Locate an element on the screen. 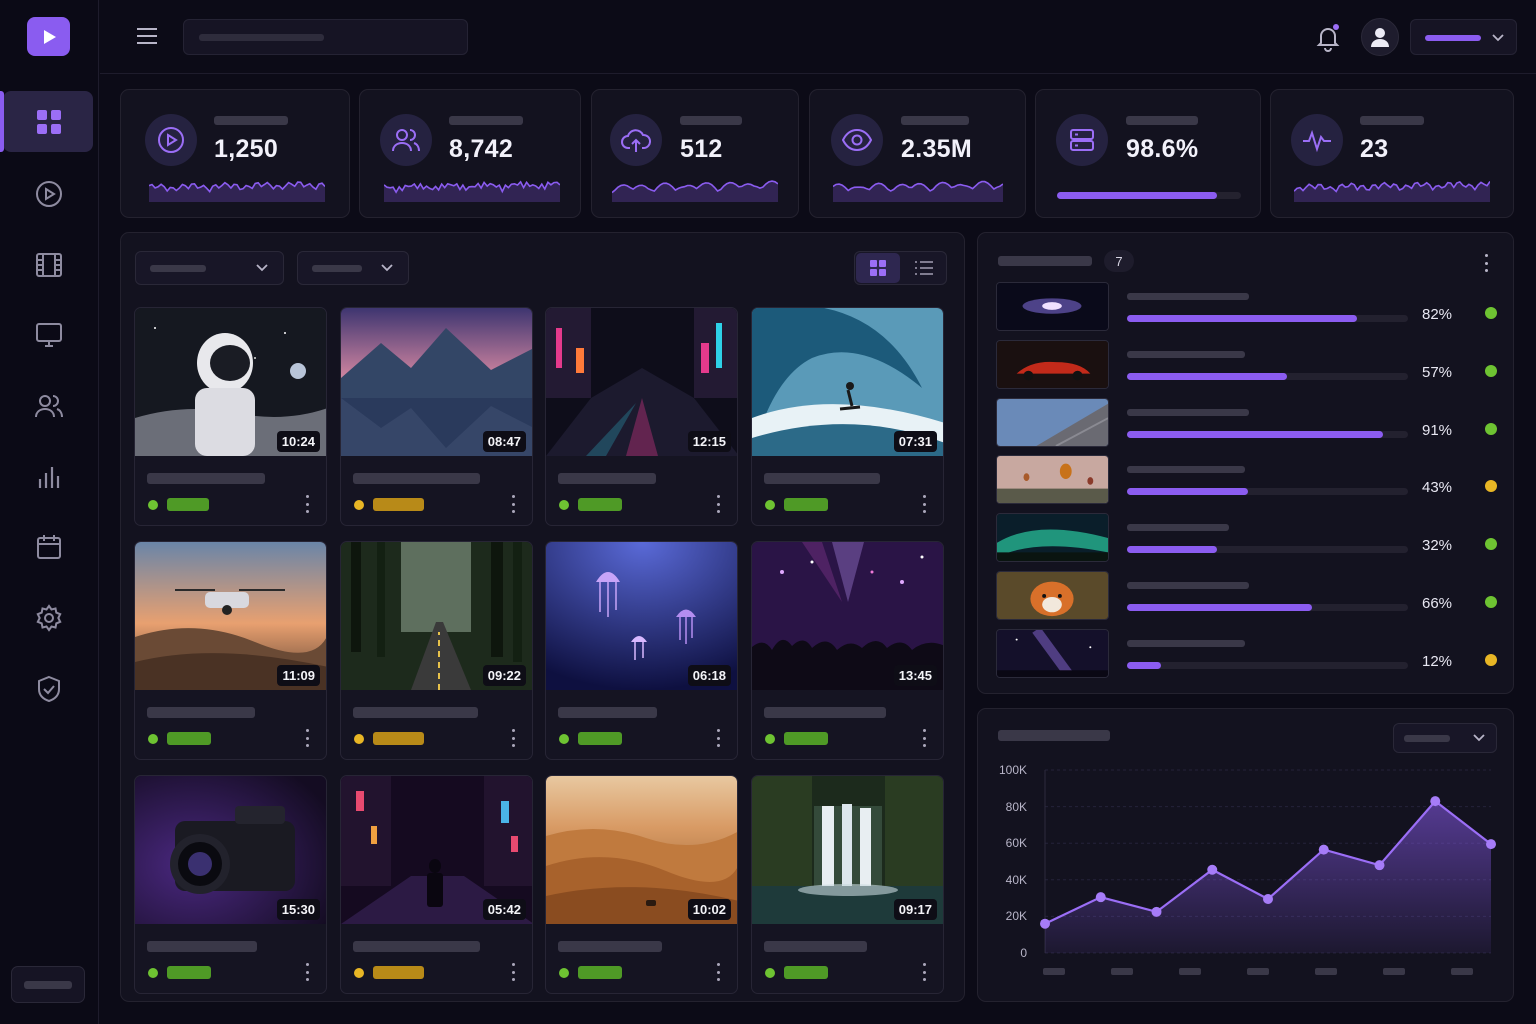 The image size is (1536, 1024). panel-menu-button is located at coordinates (1486, 263).